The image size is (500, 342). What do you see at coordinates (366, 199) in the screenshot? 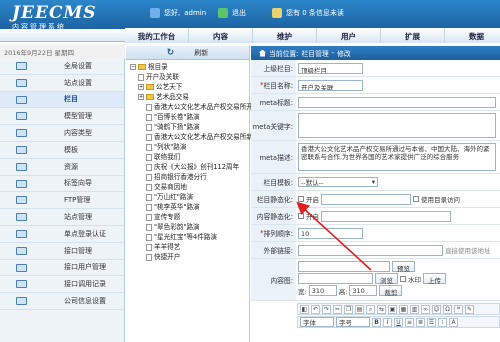
I see `static-channel-path` at bounding box center [366, 199].